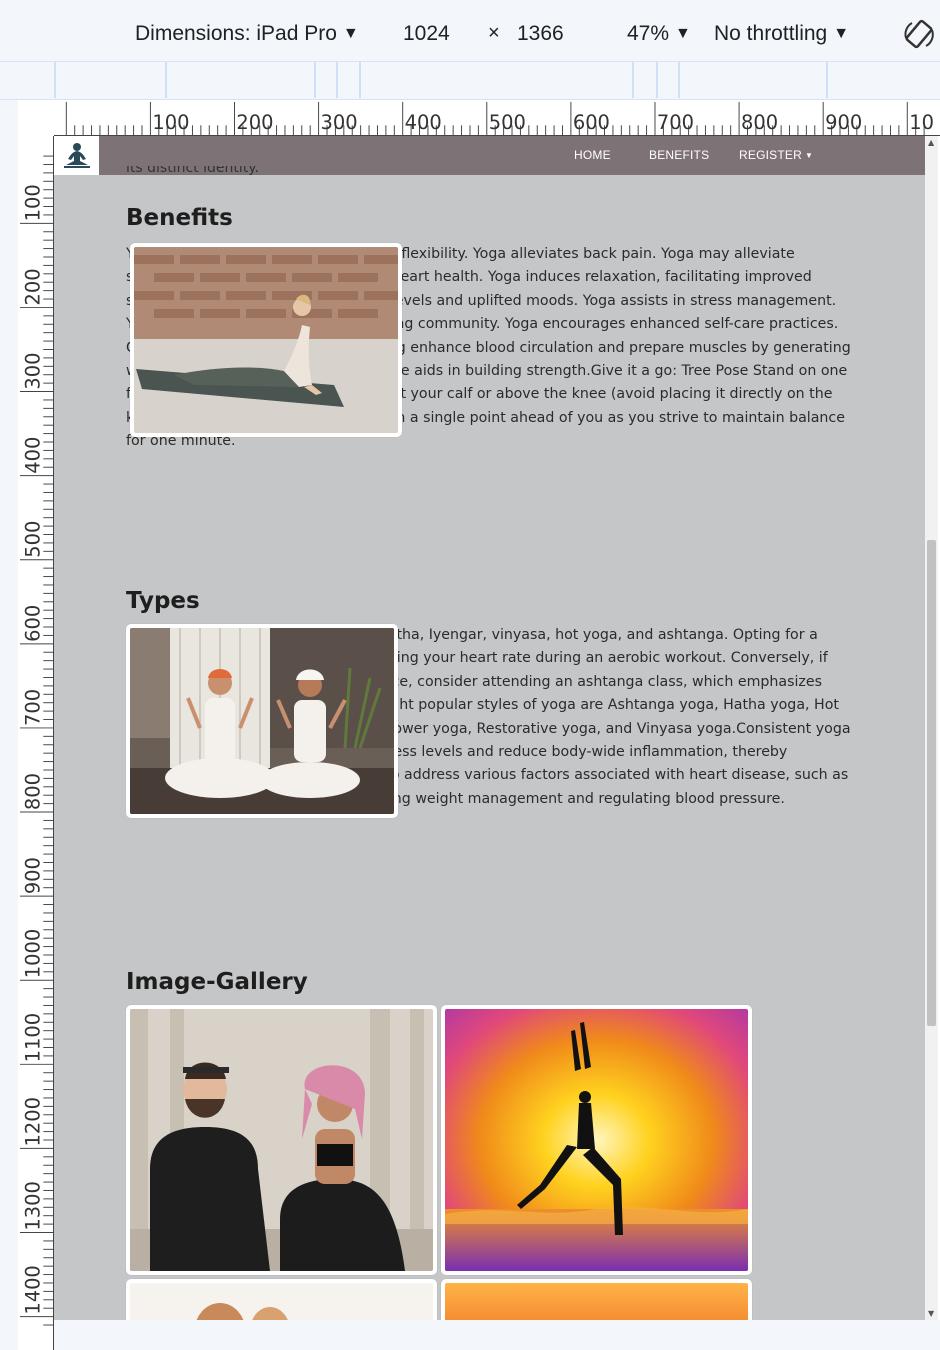 The height and width of the screenshot is (1350, 940). I want to click on ruler-label: 1000, so click(32, 953).